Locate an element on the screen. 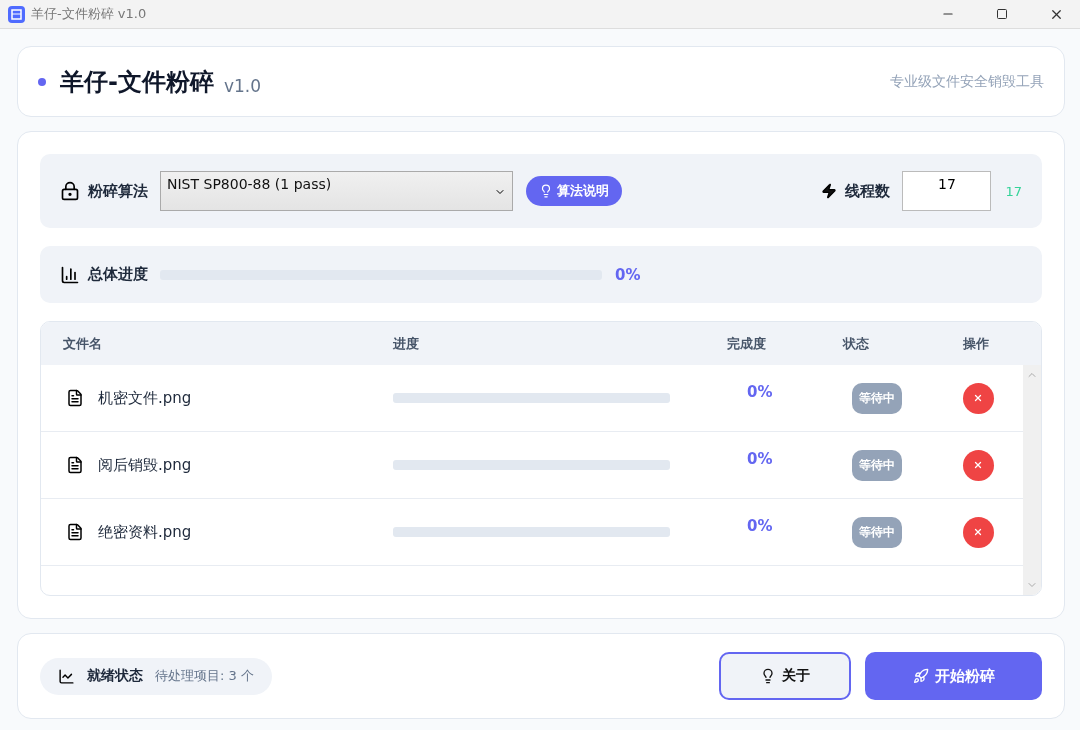  start-shred-button: 开始粉碎 is located at coordinates (953, 676).